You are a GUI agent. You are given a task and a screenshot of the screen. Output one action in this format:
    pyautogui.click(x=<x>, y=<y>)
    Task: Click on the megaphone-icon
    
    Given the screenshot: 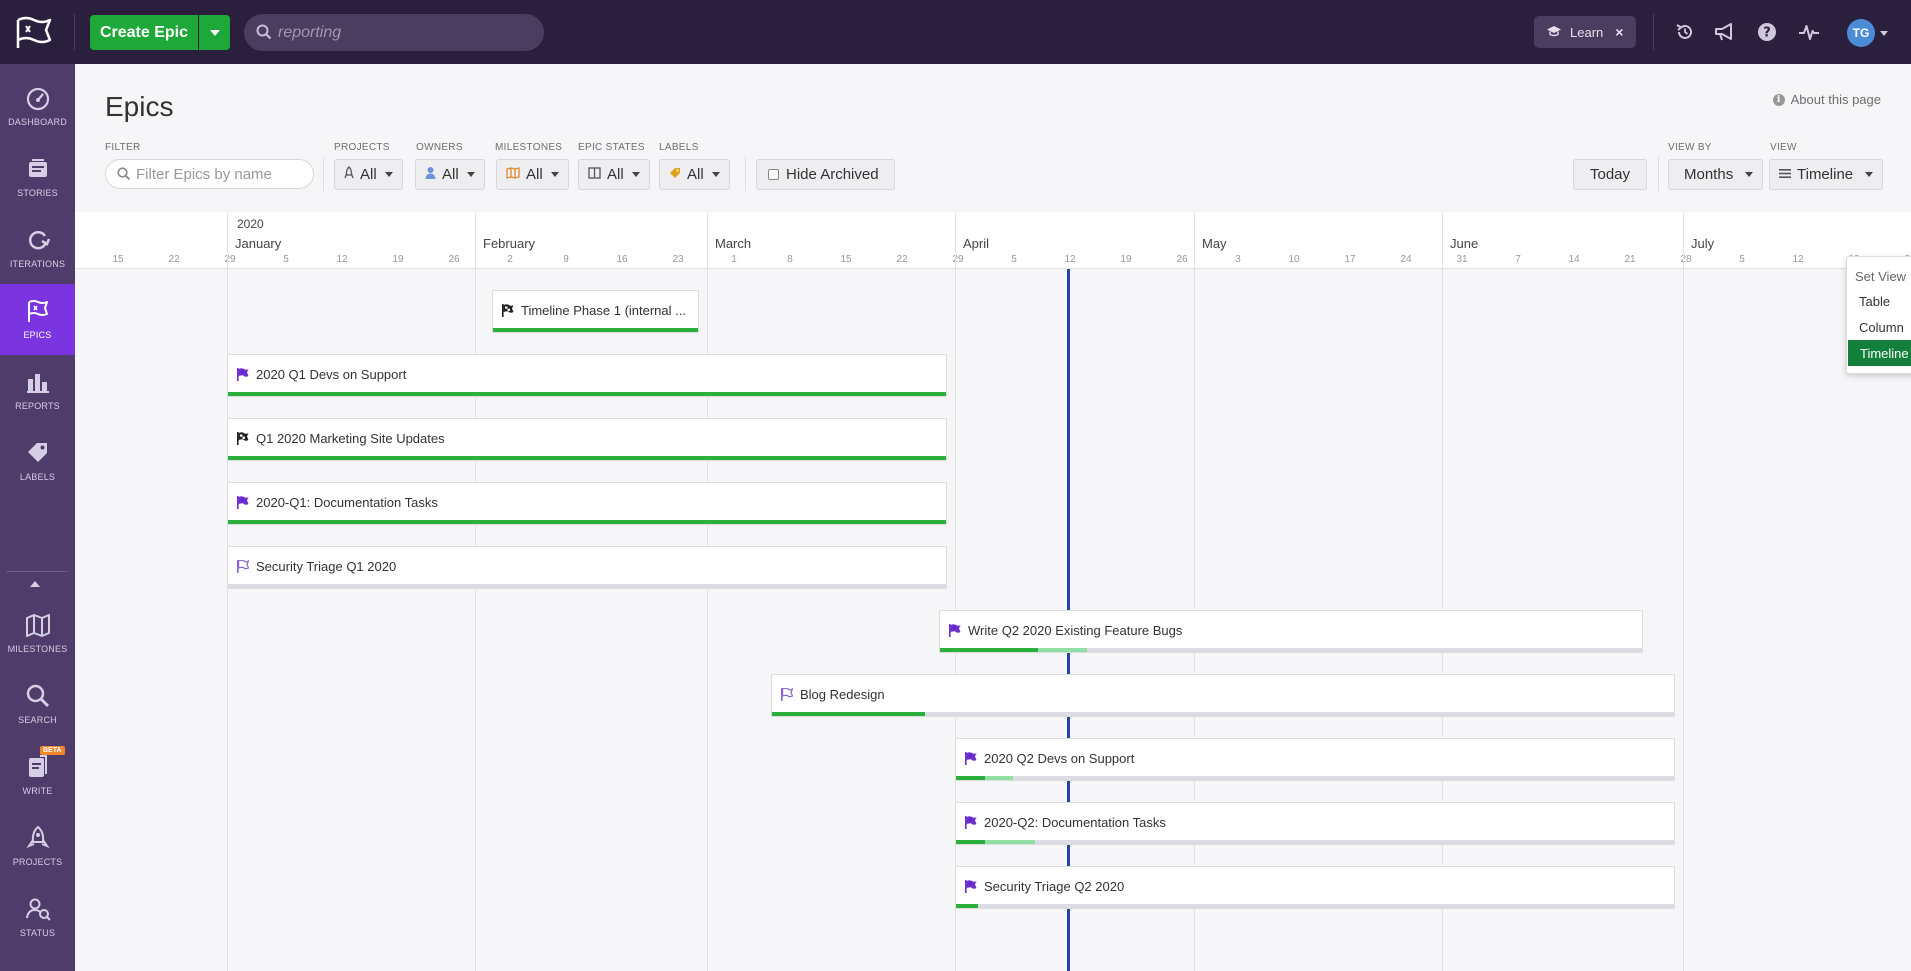 What is the action you would take?
    pyautogui.click(x=1725, y=32)
    